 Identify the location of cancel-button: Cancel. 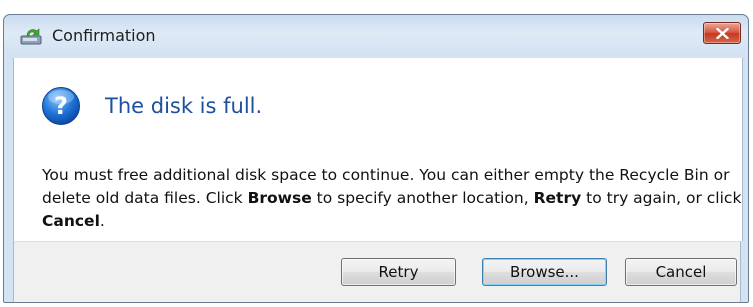
(681, 272).